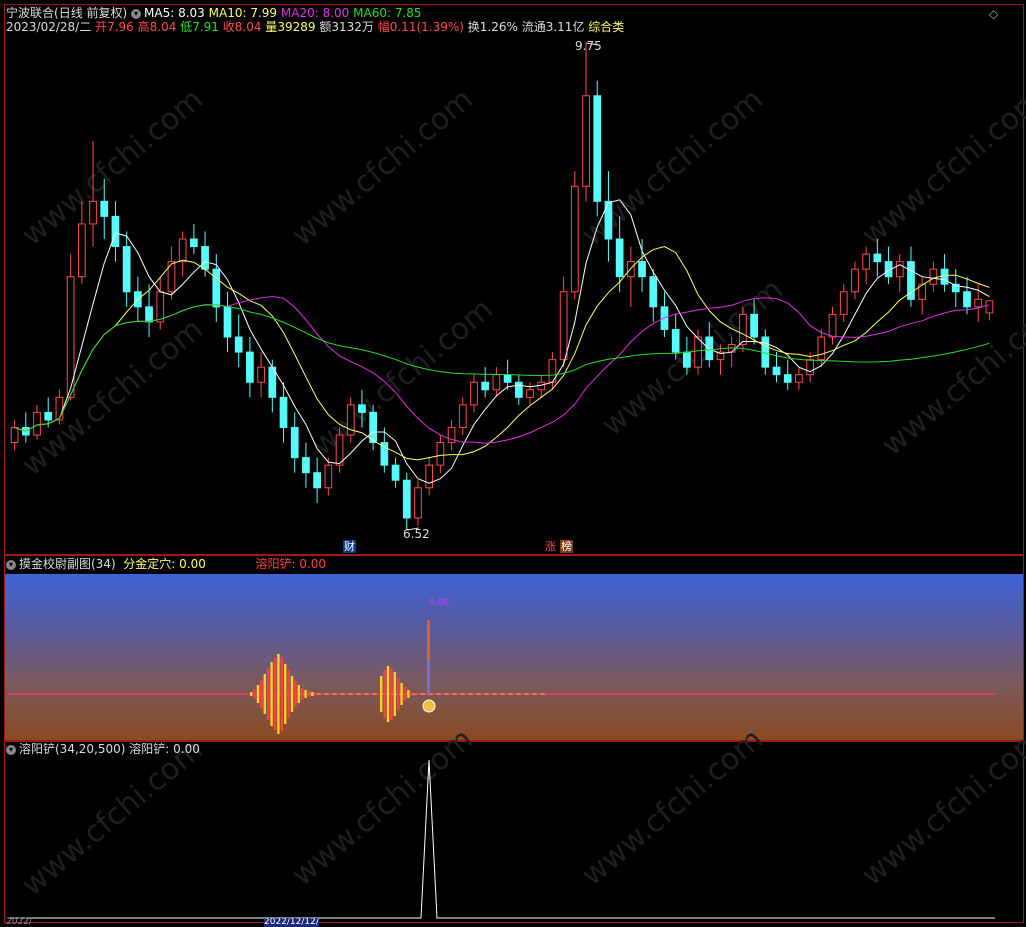  What do you see at coordinates (349, 546) in the screenshot?
I see `finance-tag: 财` at bounding box center [349, 546].